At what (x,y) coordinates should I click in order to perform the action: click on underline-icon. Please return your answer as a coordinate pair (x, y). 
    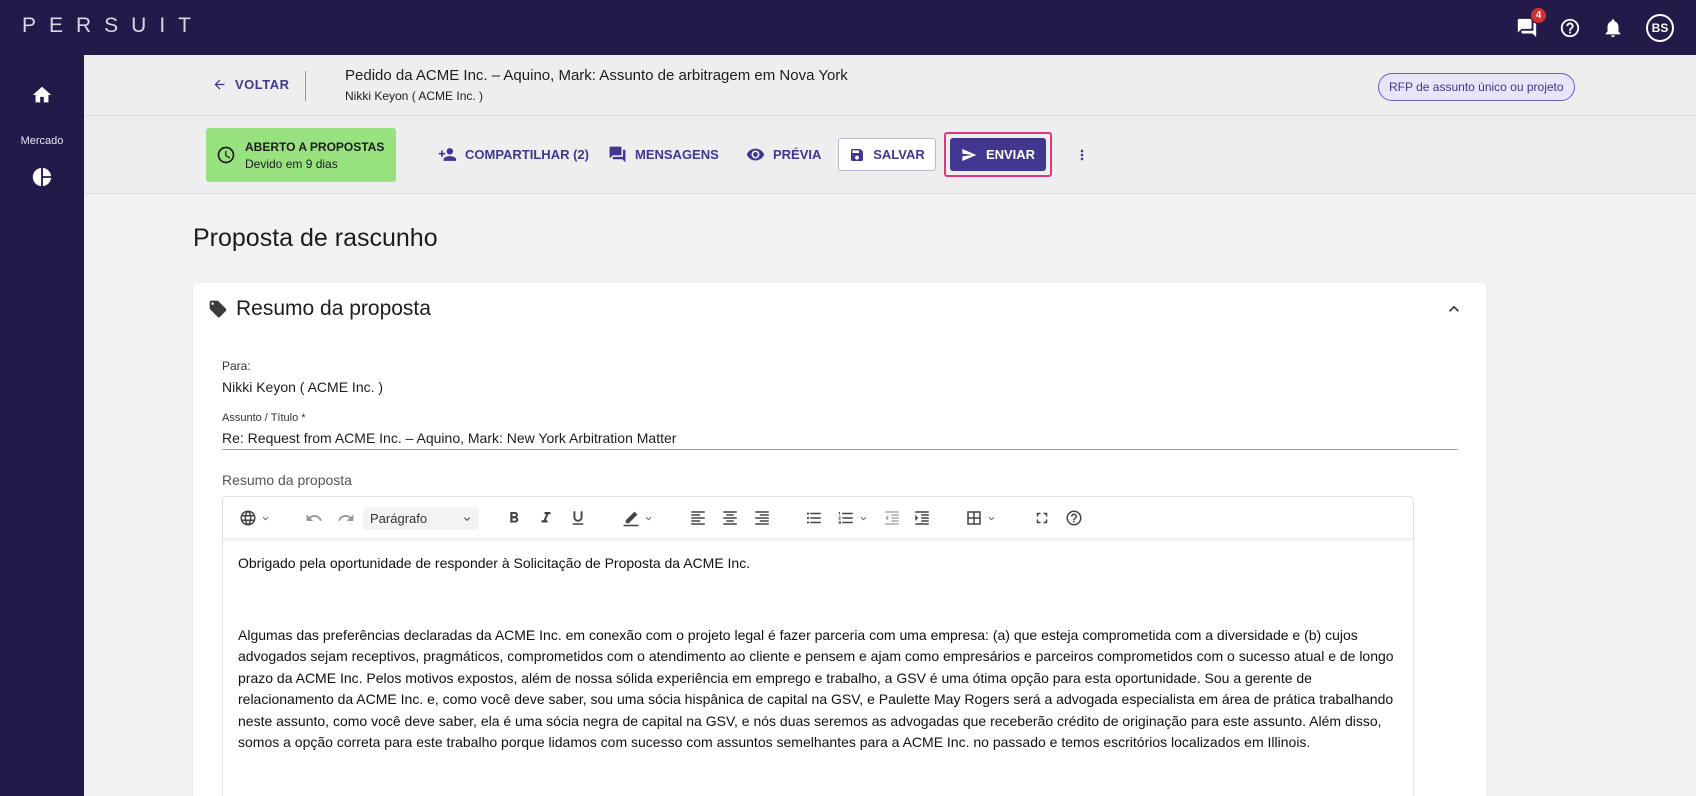
    Looking at the image, I should click on (578, 518).